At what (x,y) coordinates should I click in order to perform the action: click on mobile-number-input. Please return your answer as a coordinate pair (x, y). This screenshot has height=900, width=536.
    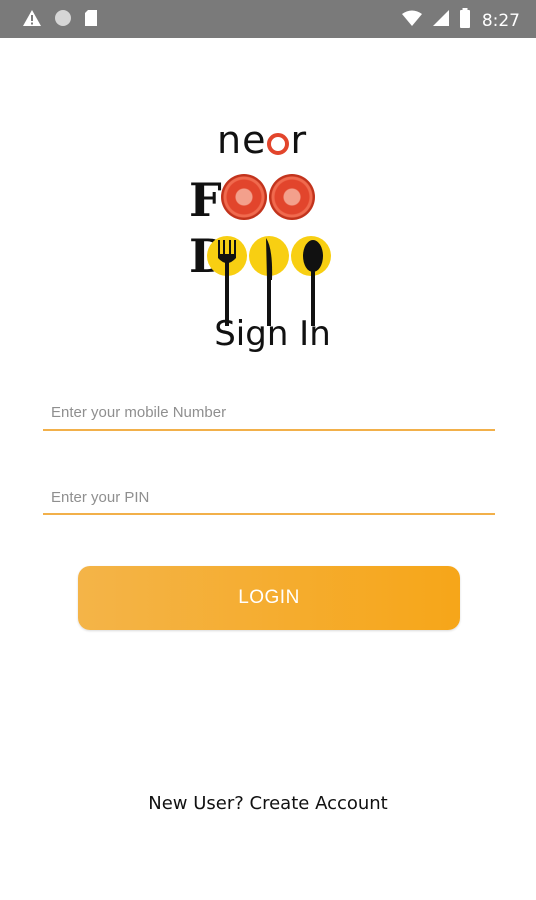
    Looking at the image, I should click on (269, 412).